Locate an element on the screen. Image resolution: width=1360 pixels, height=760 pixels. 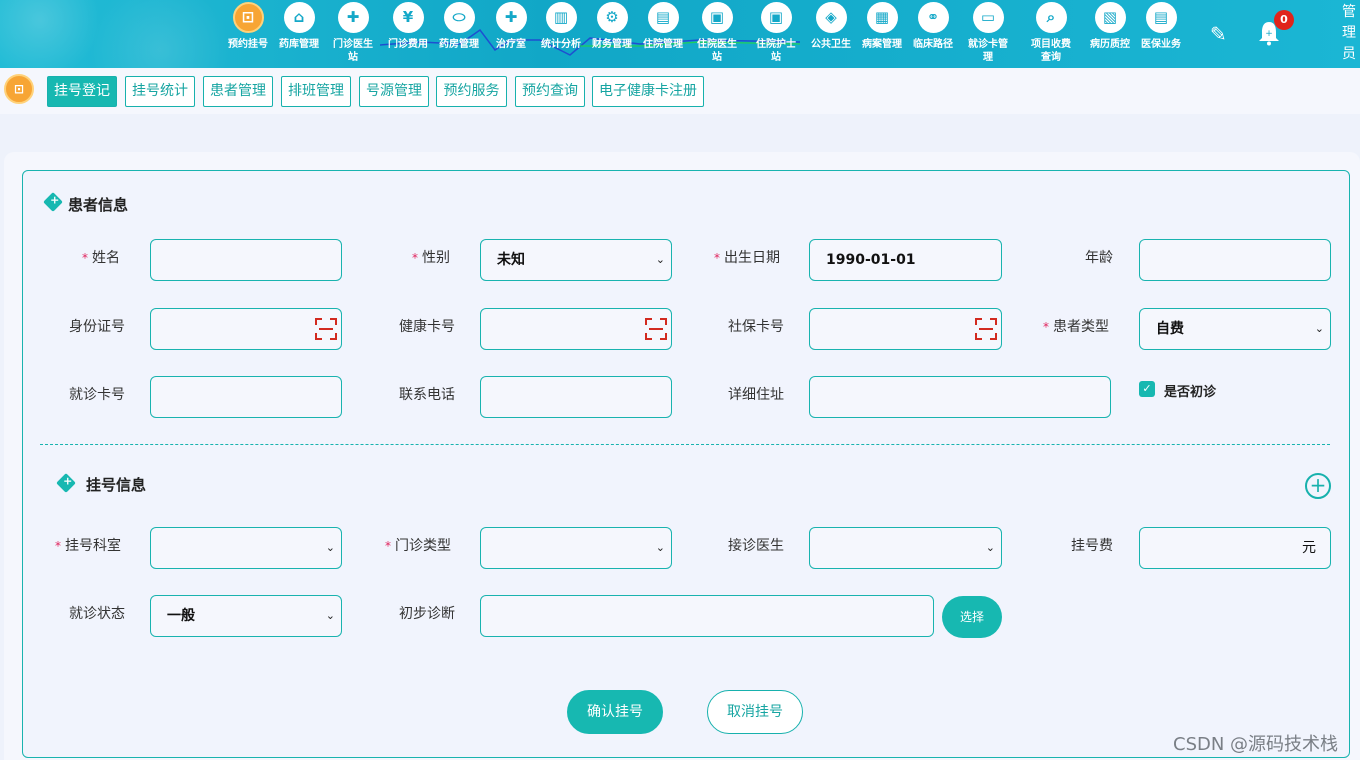
phone-label: 联系电话 is located at coordinates (427, 395).